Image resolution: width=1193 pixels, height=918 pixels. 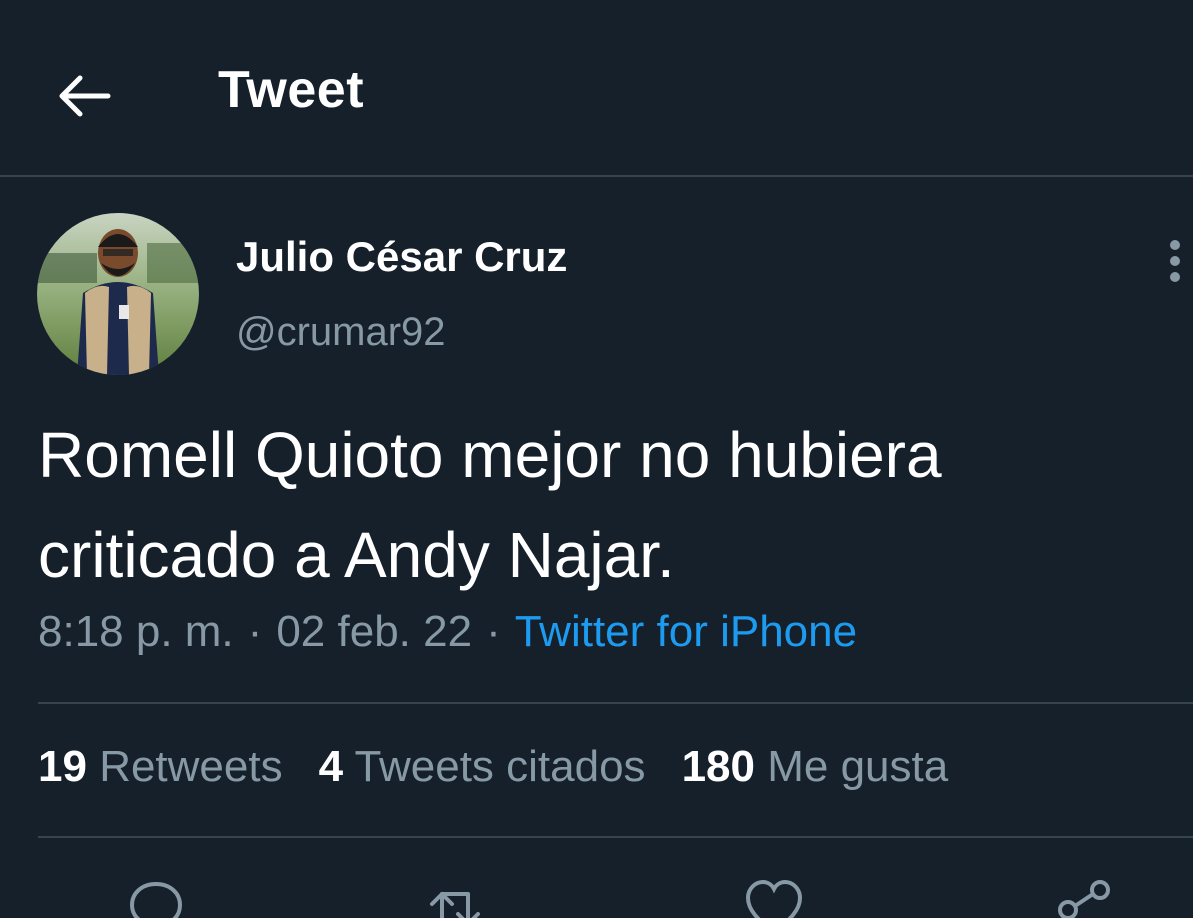 I want to click on retweet-button, so click(x=458, y=898).